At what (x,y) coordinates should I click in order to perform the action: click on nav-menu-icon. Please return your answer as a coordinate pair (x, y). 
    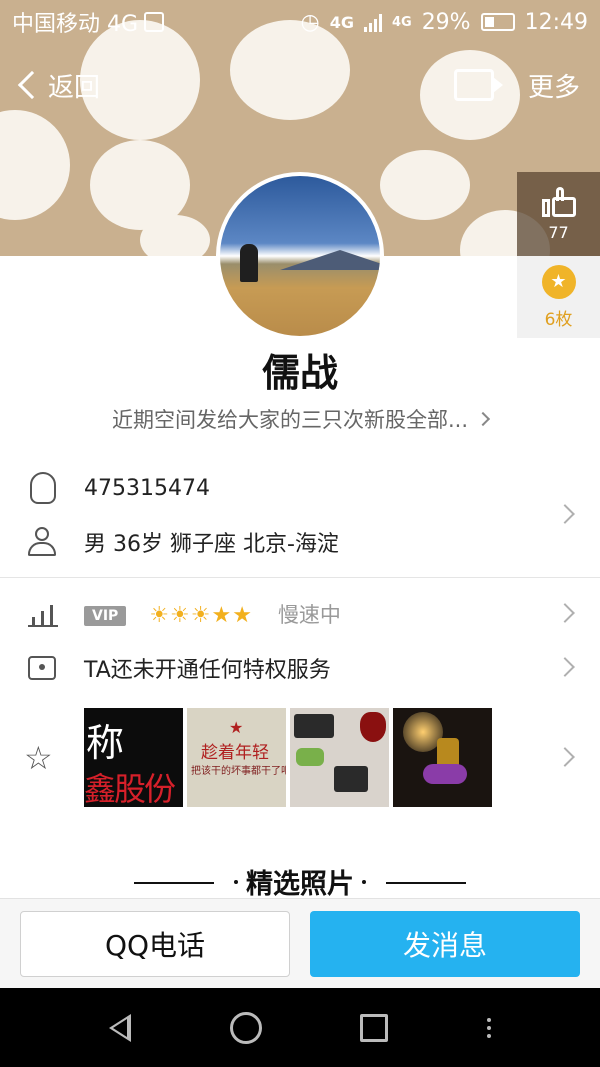
    Looking at the image, I should click on (488, 1027).